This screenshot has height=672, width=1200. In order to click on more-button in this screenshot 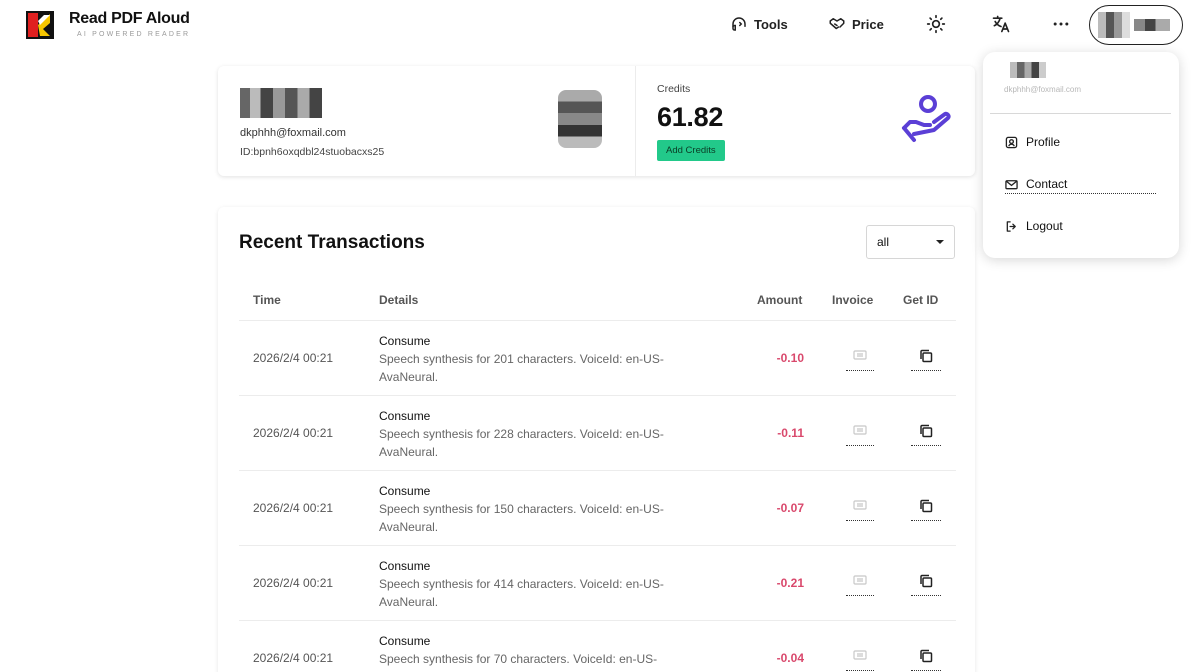, I will do `click(1061, 24)`.